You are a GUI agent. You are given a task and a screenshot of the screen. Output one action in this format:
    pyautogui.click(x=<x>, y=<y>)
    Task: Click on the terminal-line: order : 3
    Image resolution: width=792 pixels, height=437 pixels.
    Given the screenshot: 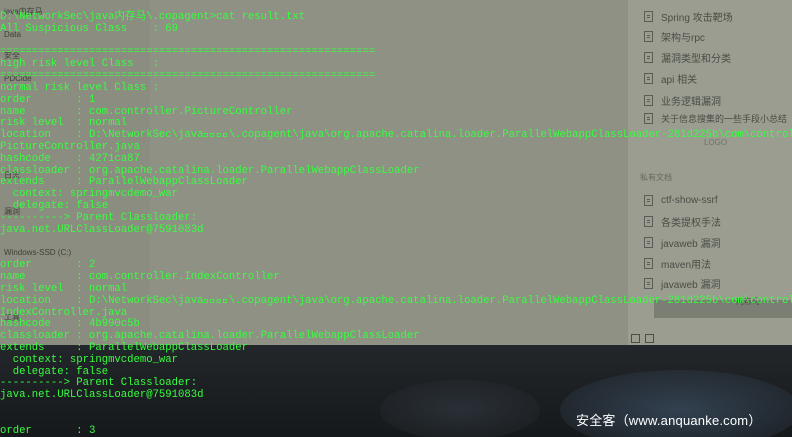 What is the action you would take?
    pyautogui.click(x=48, y=430)
    